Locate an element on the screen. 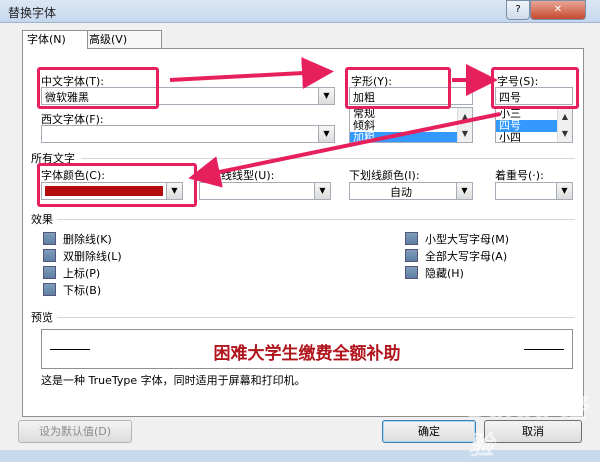 The height and width of the screenshot is (462, 600). tab-font-label: 字体(N) is located at coordinates (46, 39).